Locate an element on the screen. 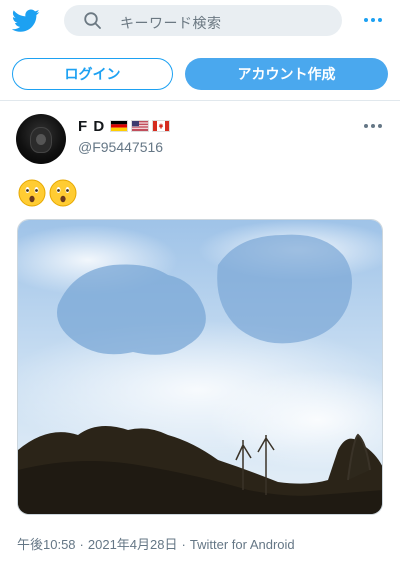 The width and height of the screenshot is (400, 564). handle: @F95447516 is located at coordinates (120, 147).